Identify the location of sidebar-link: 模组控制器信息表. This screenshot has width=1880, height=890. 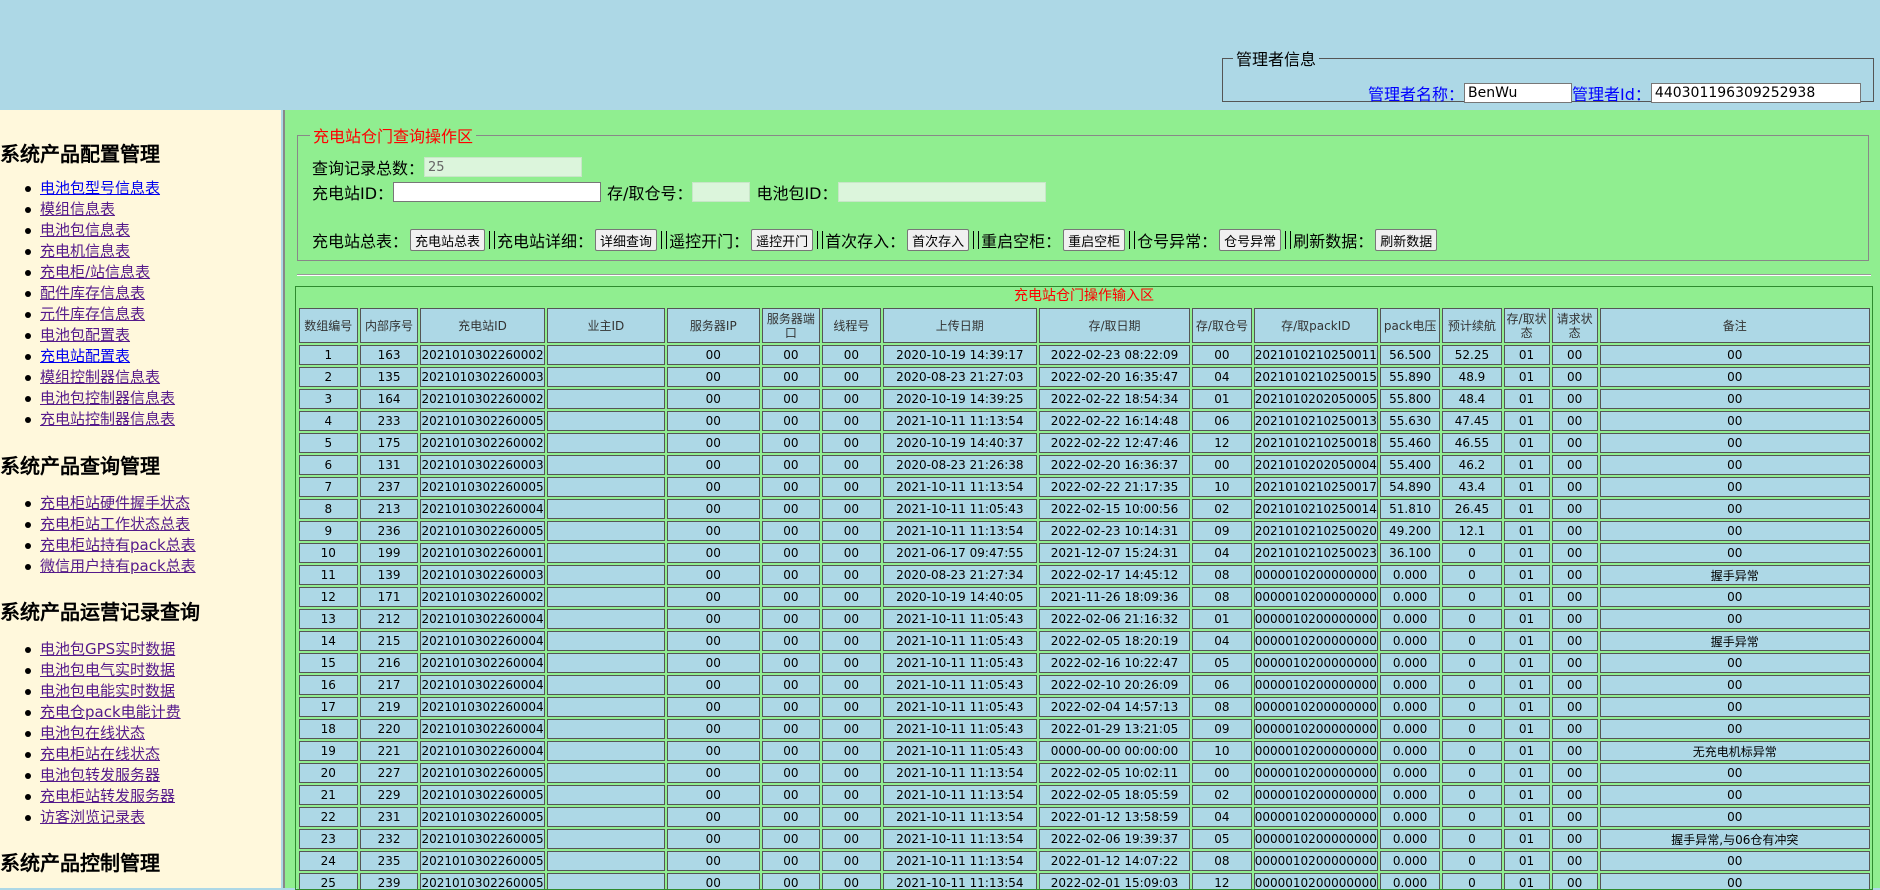
(100, 377).